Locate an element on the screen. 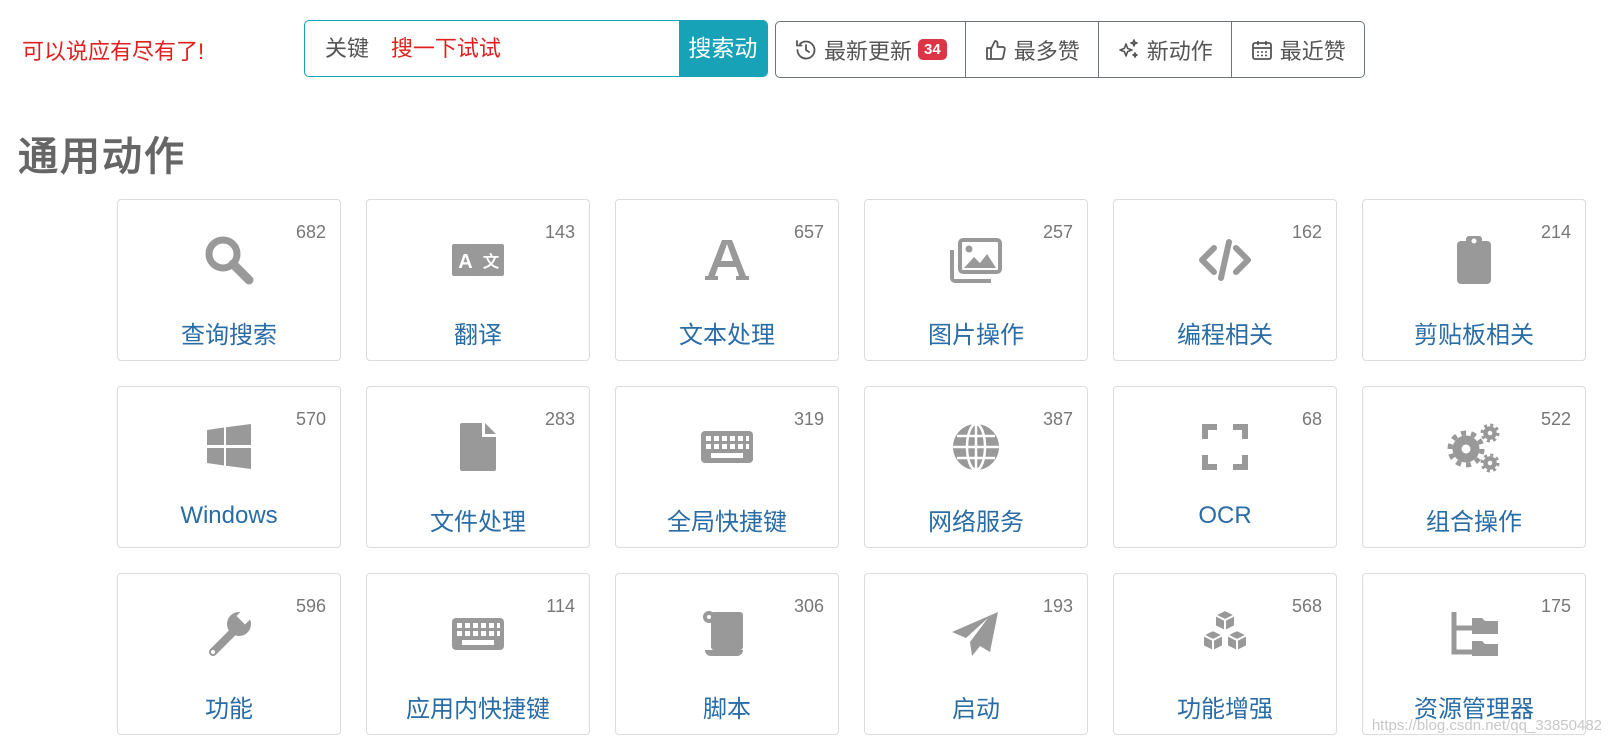 The height and width of the screenshot is (754, 1610). search-prefix-label: 关键词 is located at coordinates (347, 48).